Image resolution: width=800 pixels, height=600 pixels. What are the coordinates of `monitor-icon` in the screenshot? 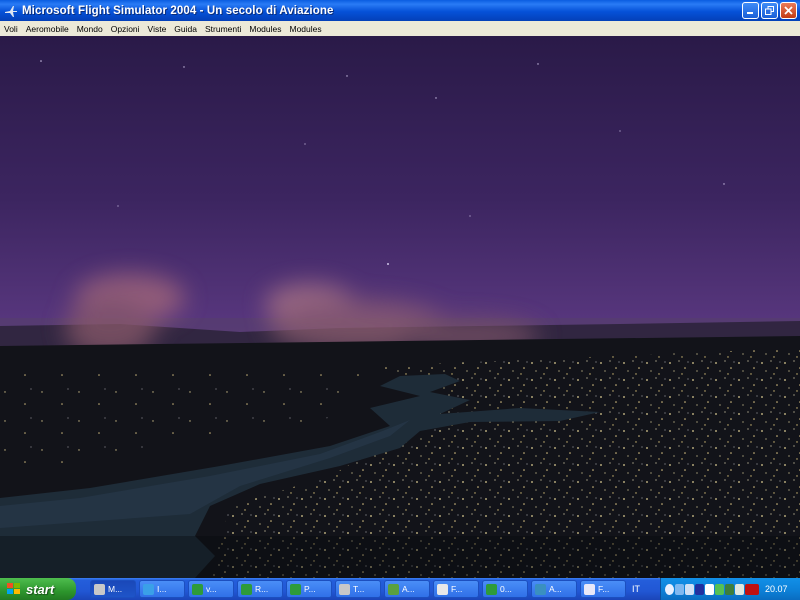 It's located at (689, 589).